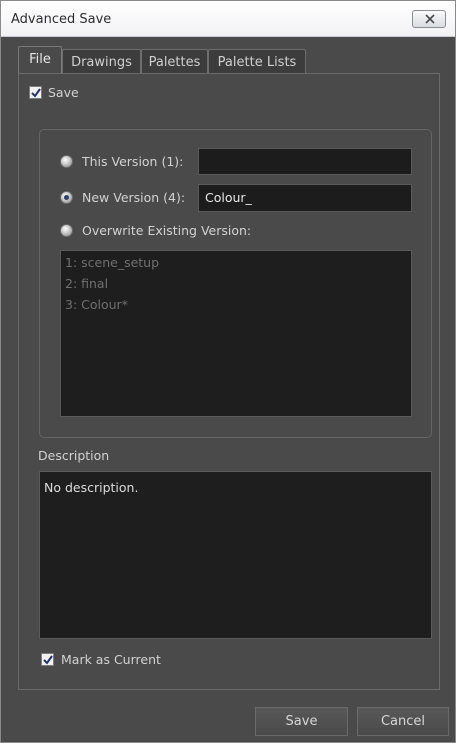 The image size is (456, 743). Describe the element at coordinates (66, 161) in the screenshot. I see `this-version-radio` at that location.